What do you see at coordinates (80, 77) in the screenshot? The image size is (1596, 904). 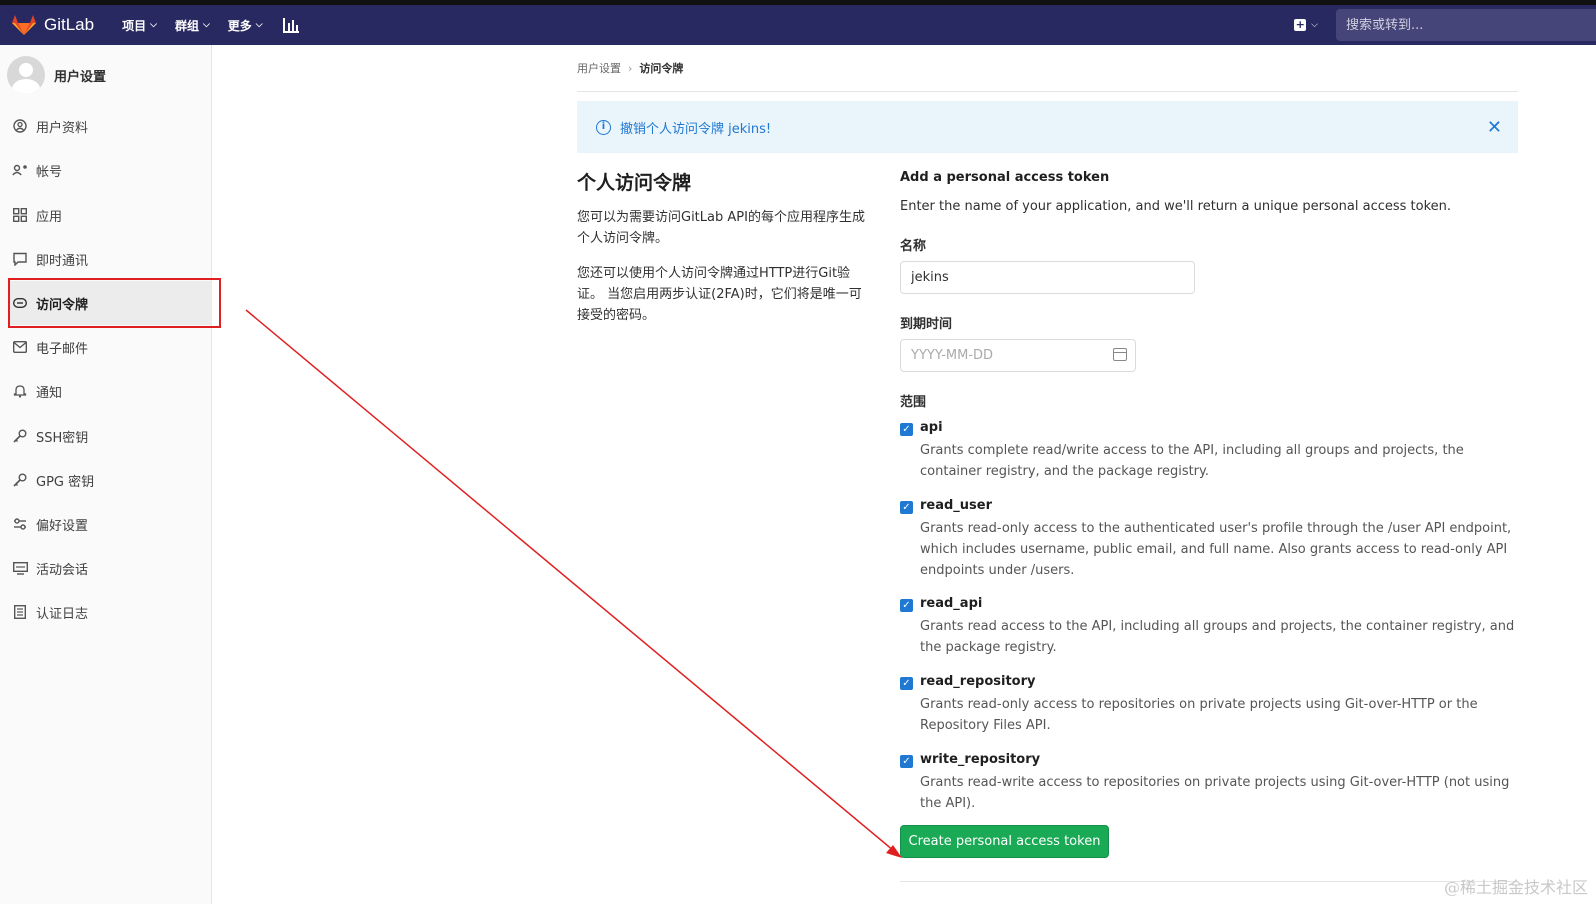 I see `sidebar-title: 用户设置` at bounding box center [80, 77].